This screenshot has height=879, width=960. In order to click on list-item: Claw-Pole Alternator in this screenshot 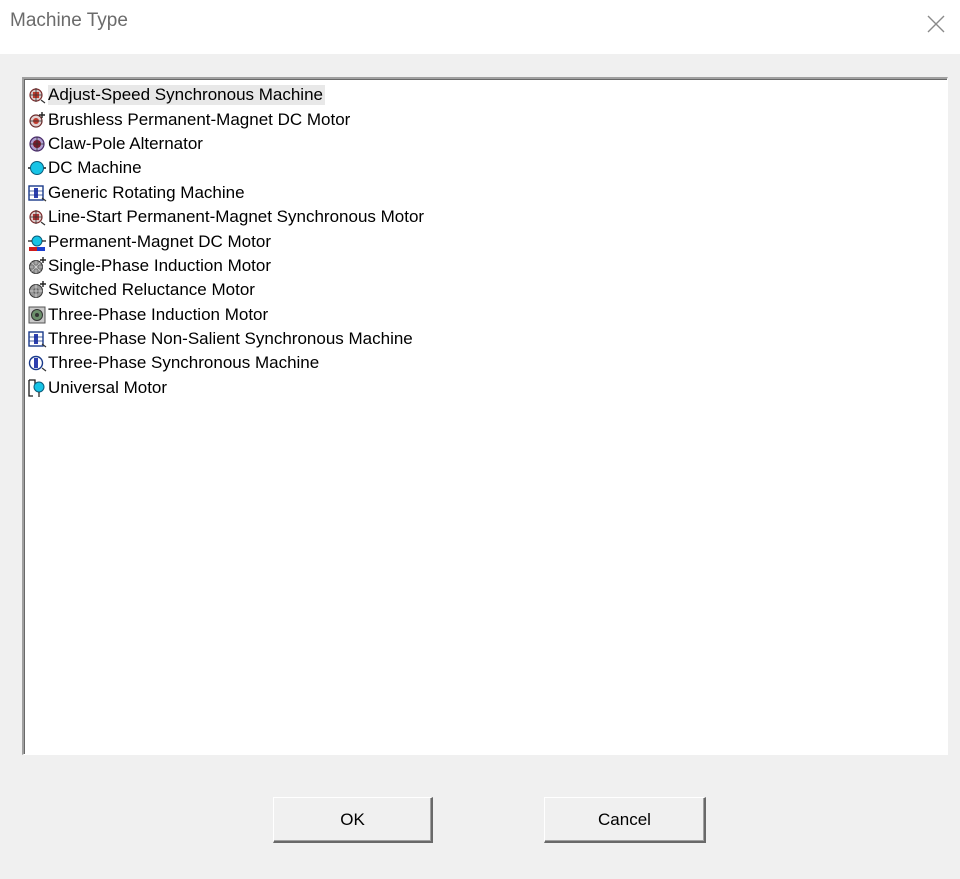, I will do `click(226, 144)`.